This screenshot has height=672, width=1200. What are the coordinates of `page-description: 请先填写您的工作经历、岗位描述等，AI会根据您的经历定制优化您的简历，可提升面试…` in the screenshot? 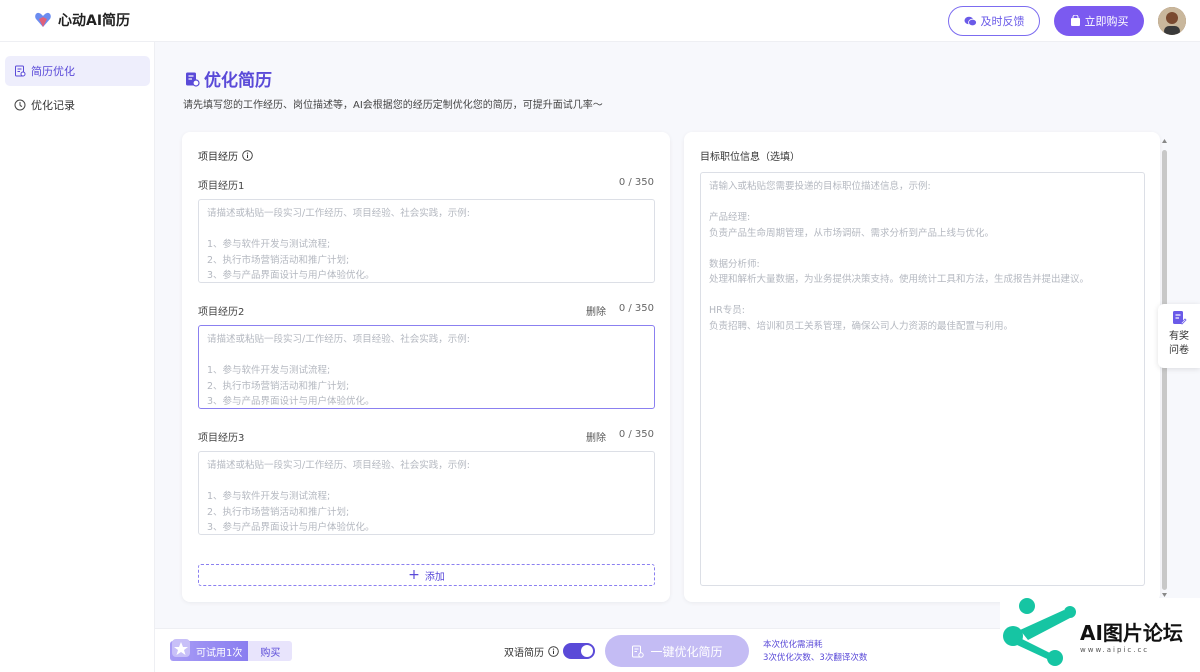 It's located at (393, 105).